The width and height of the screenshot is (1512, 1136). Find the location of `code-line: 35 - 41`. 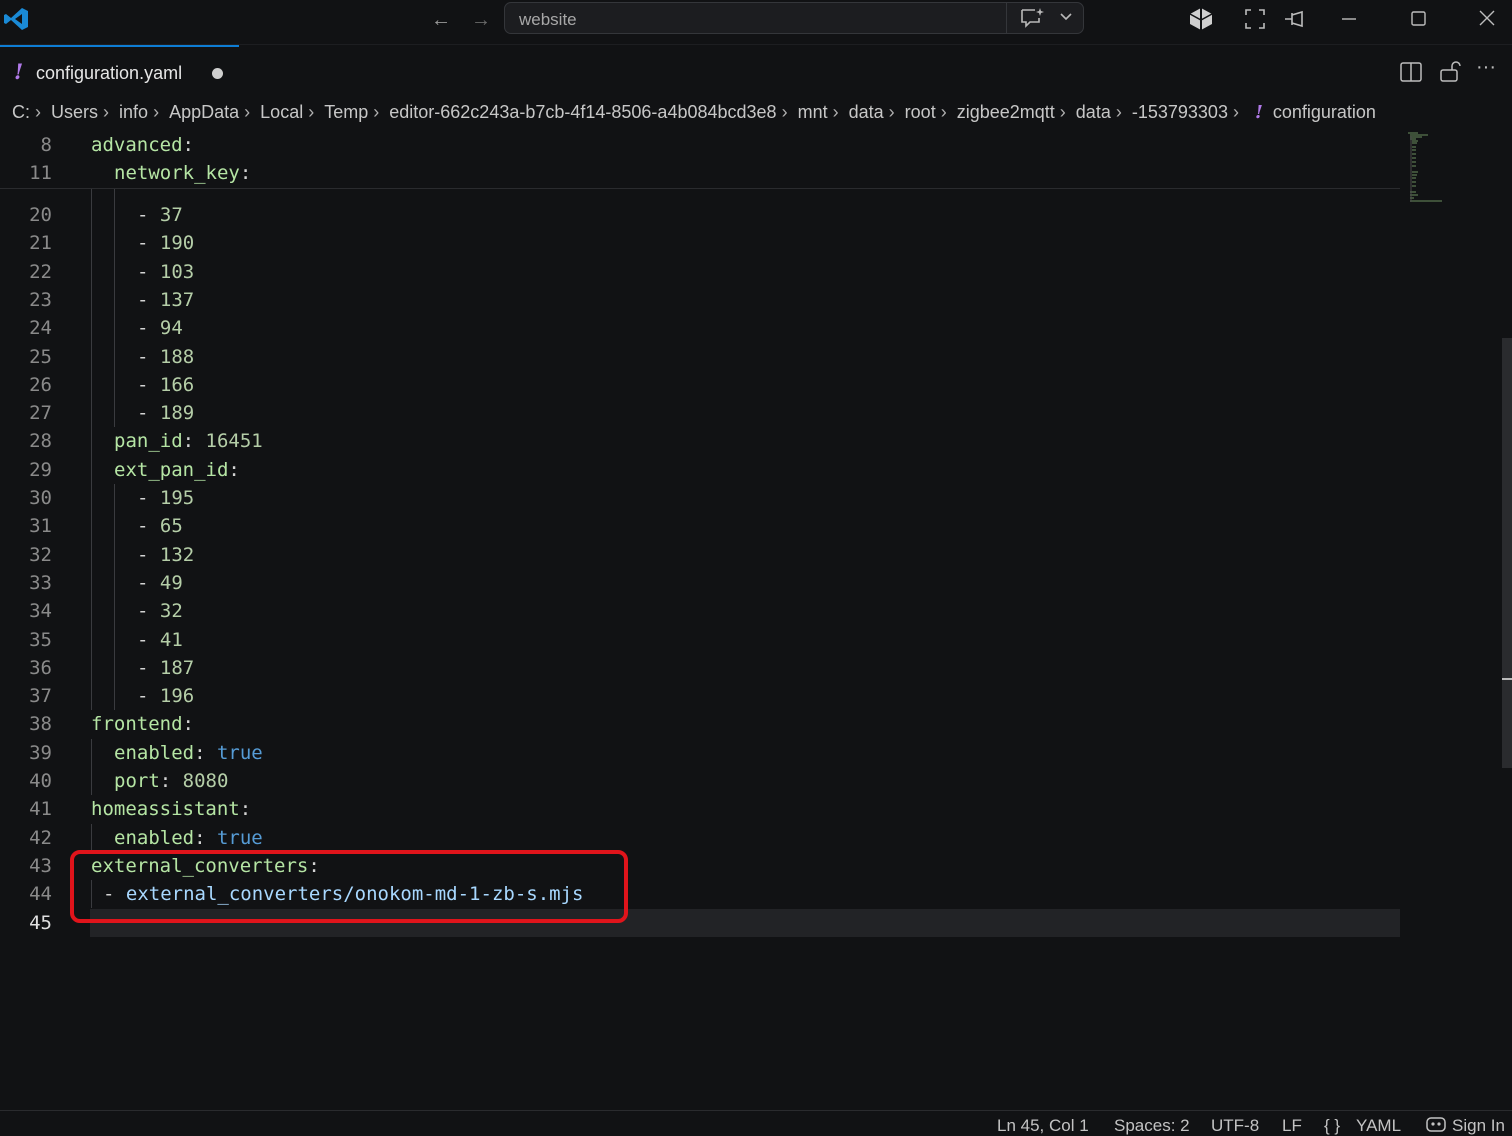

code-line: 35 - 41 is located at coordinates (700, 640).